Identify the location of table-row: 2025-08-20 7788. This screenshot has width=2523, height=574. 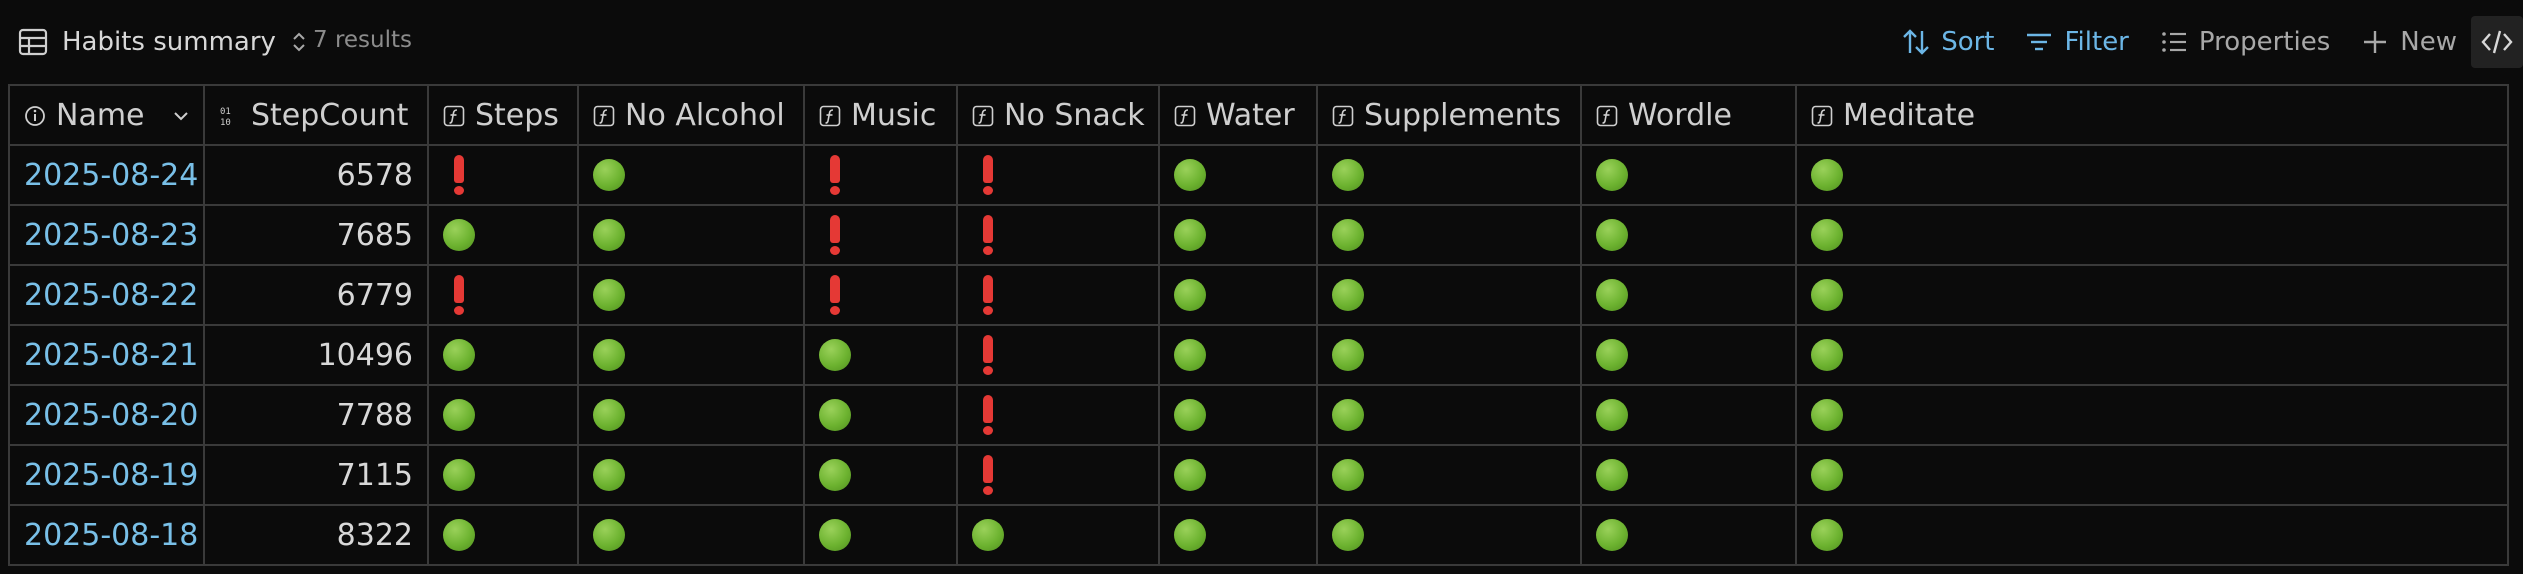
(1258, 415).